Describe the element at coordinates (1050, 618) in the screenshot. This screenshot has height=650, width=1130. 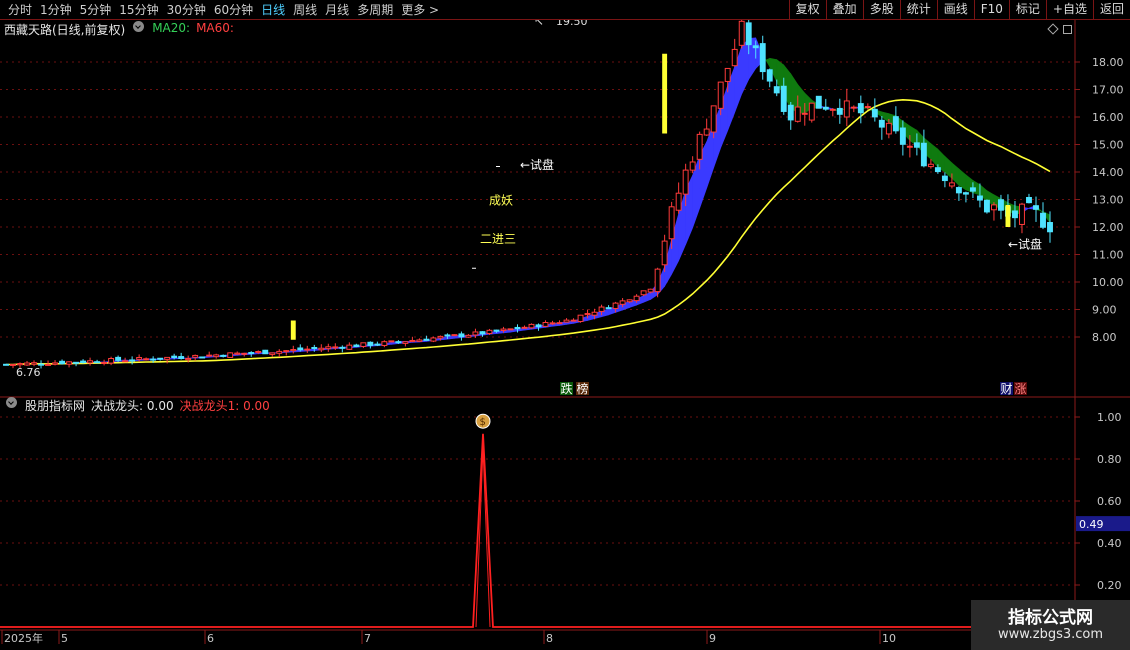
I see `watermark-title: 指标公式网` at that location.